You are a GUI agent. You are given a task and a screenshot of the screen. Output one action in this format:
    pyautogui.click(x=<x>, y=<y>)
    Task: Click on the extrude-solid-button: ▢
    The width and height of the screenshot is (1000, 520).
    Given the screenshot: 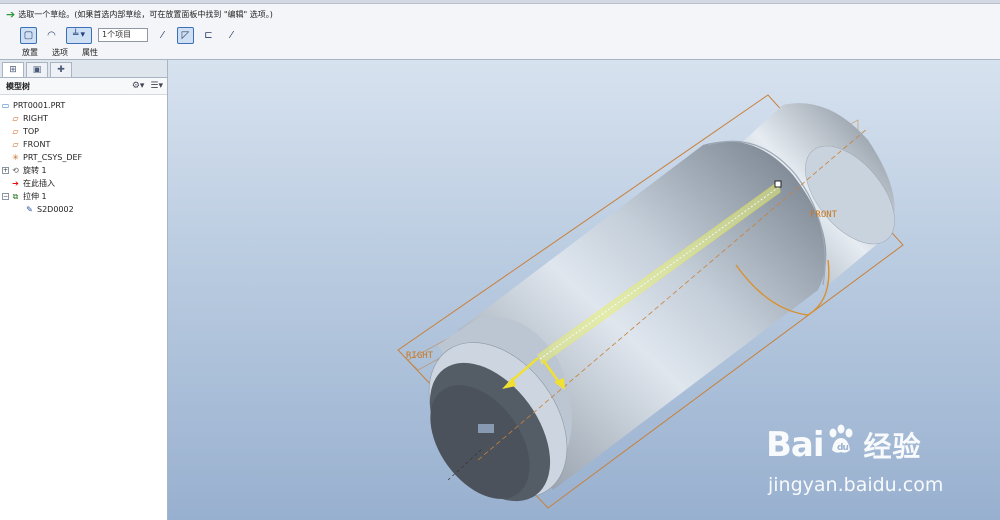 What is the action you would take?
    pyautogui.click(x=28, y=35)
    